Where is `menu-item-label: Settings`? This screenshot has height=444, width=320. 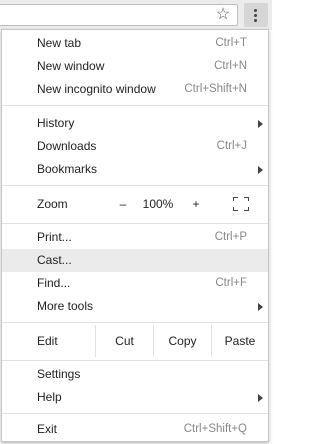 menu-item-label: Settings is located at coordinates (59, 374).